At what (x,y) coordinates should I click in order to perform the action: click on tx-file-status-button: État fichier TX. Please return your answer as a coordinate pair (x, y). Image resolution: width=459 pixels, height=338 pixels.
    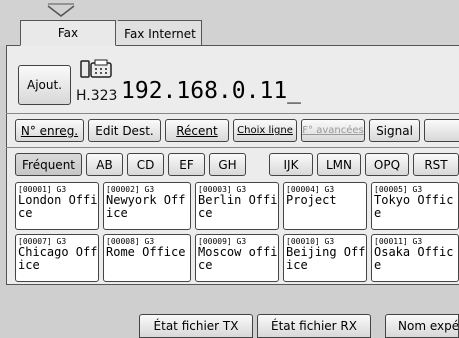
    Looking at the image, I should click on (196, 326).